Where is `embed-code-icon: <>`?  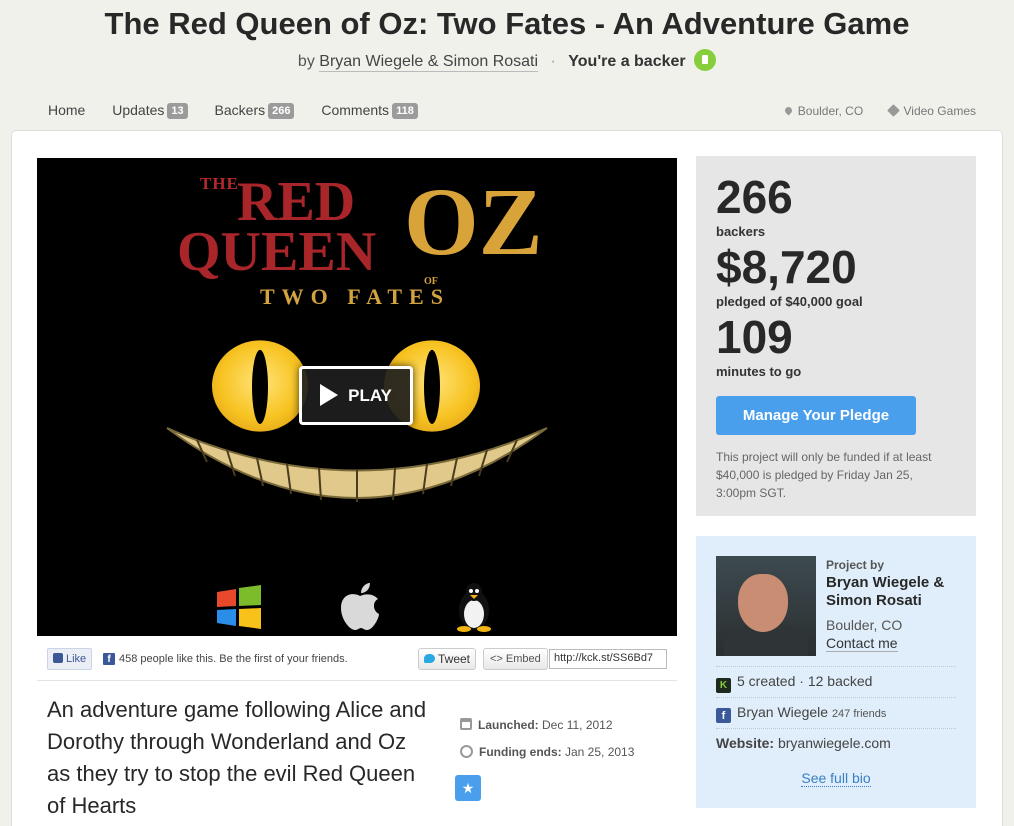 embed-code-icon: <> is located at coordinates (498, 659).